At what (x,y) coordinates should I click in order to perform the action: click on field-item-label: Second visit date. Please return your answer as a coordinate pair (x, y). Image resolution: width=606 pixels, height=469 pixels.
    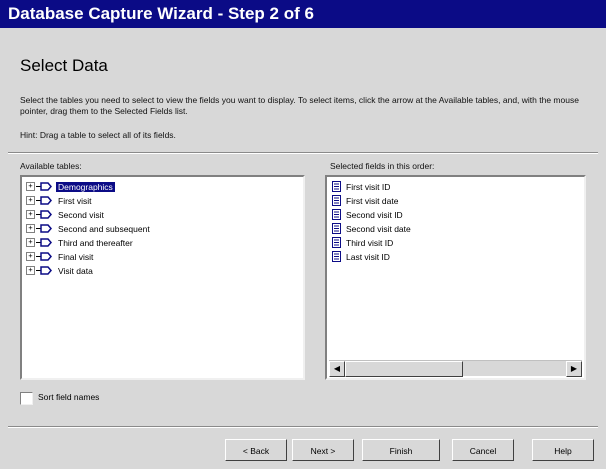
    Looking at the image, I should click on (378, 228).